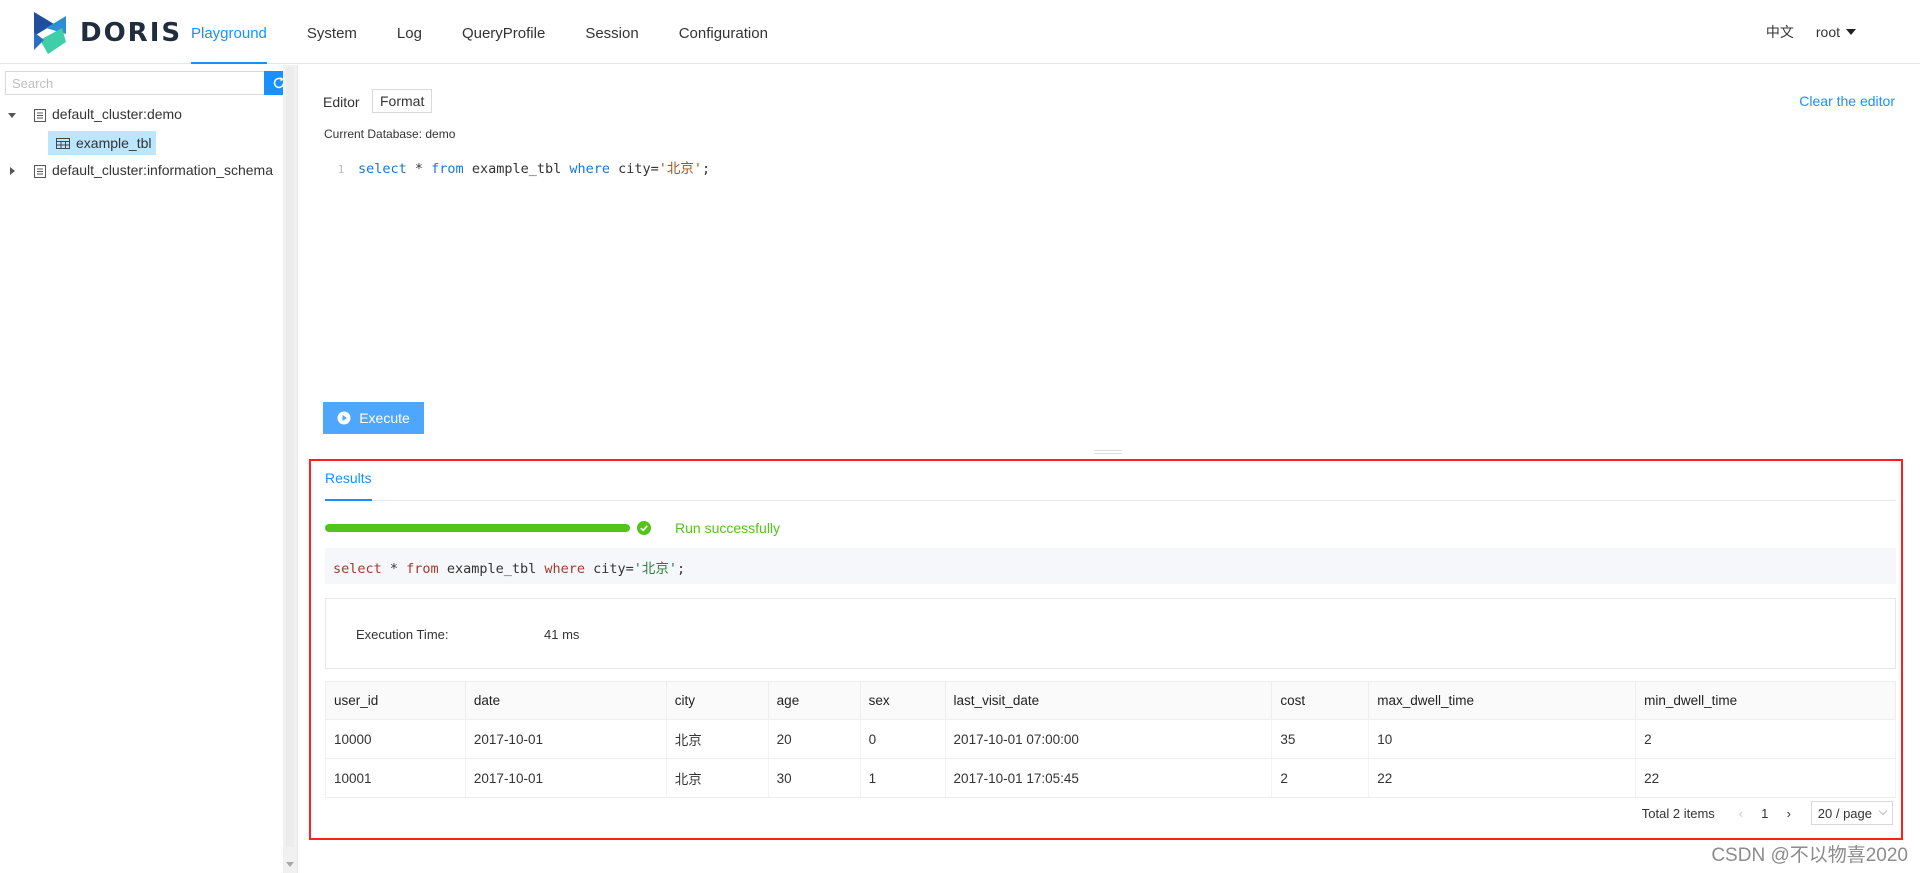 The height and width of the screenshot is (873, 1920). I want to click on execution-time-label: Execution Time:, so click(402, 634).